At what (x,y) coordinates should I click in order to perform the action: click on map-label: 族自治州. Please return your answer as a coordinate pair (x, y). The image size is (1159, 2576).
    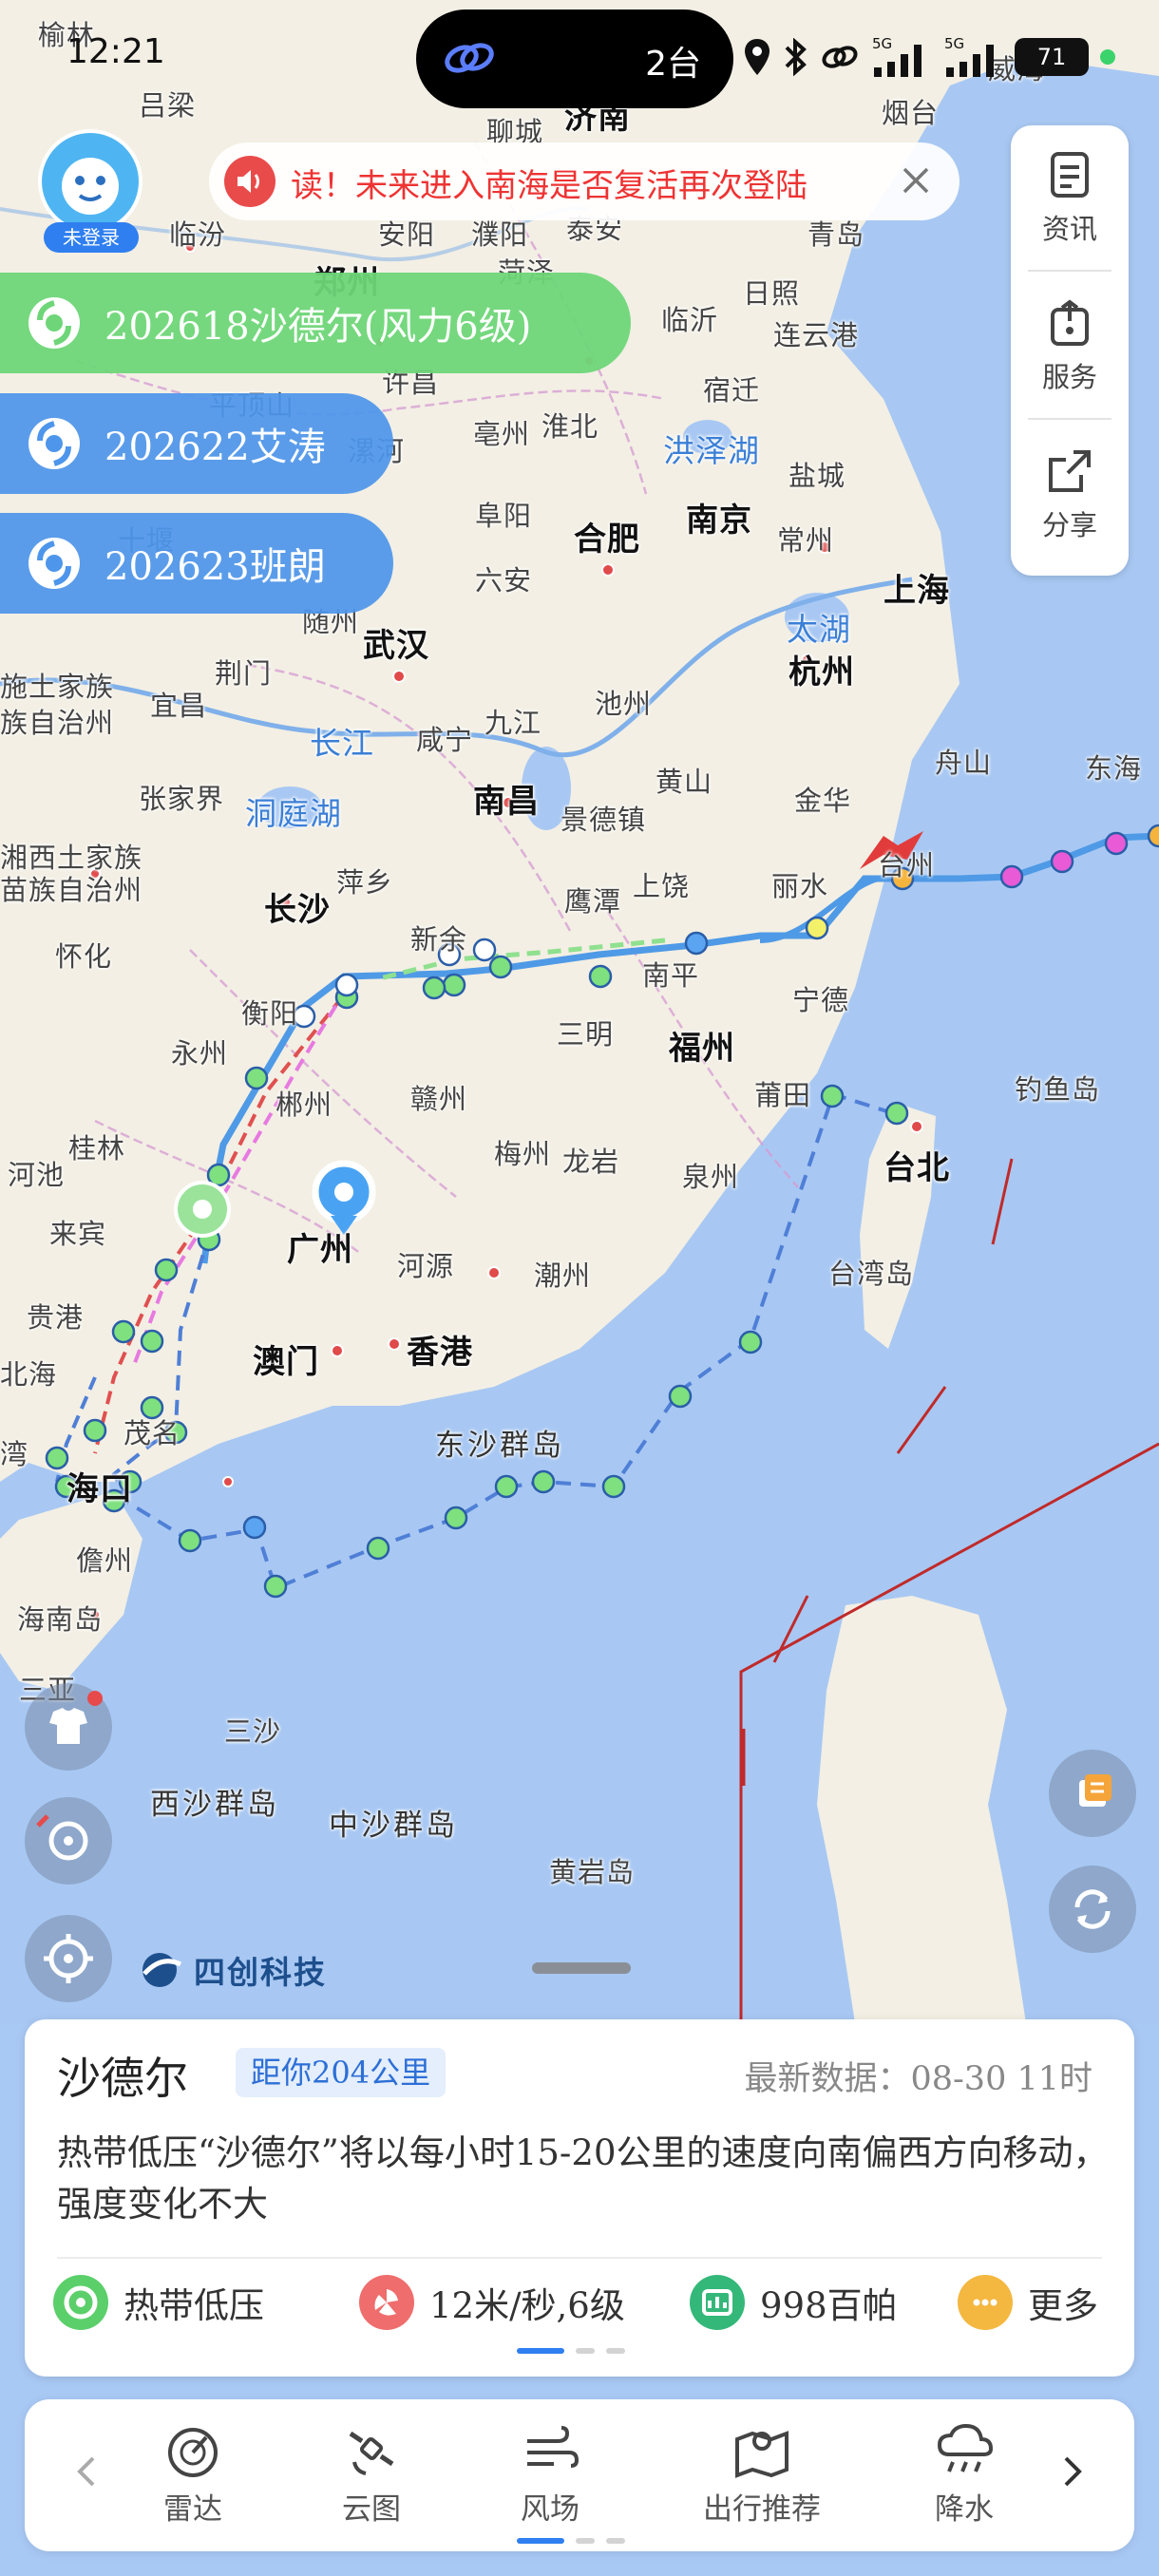
    Looking at the image, I should click on (57, 723).